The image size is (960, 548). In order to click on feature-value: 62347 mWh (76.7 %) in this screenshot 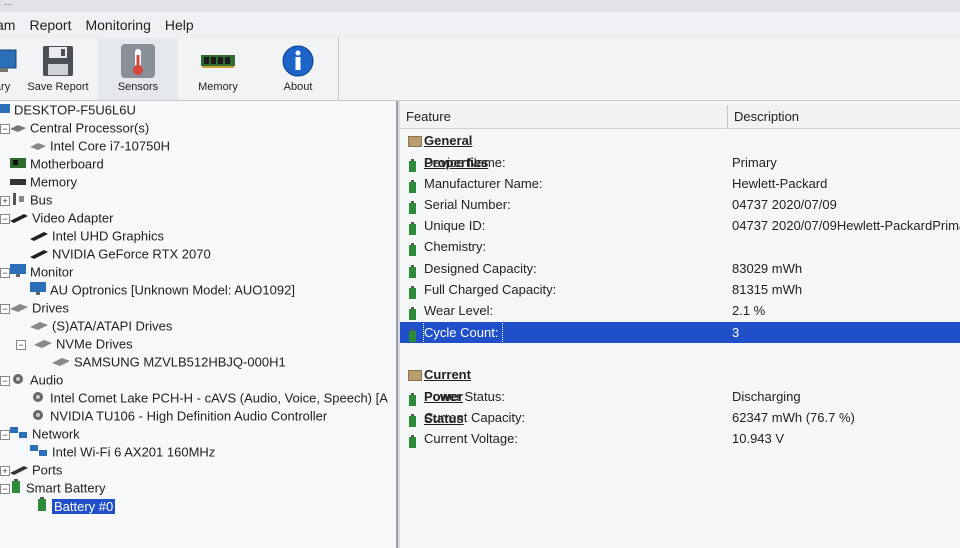, I will do `click(793, 417)`.